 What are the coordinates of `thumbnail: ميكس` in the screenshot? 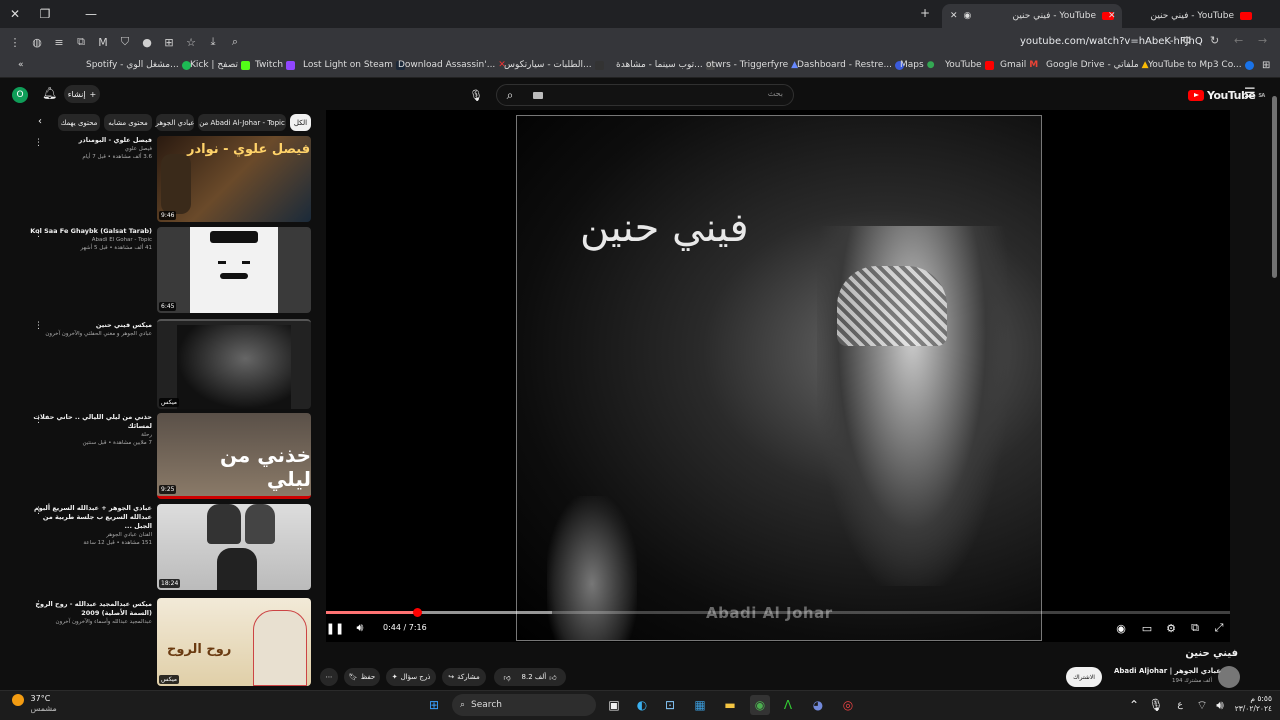 It's located at (234, 364).